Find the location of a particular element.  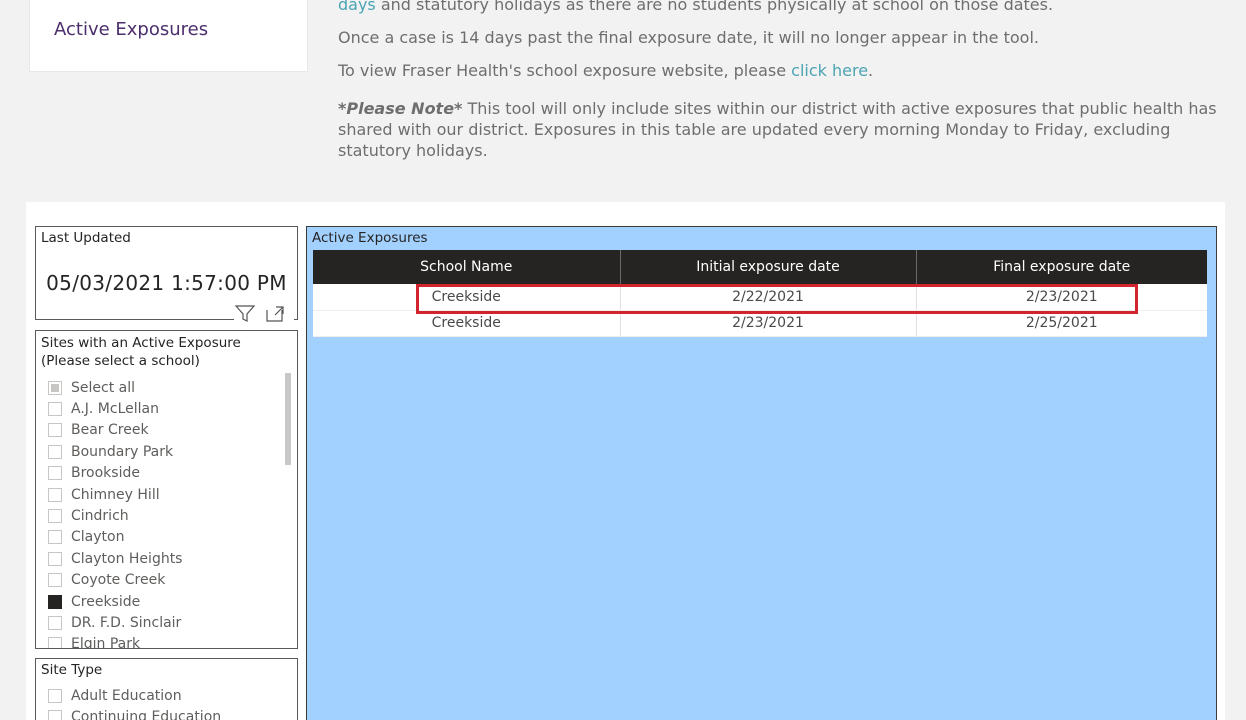

slicer-item-label: Boundary Park is located at coordinates (122, 451).